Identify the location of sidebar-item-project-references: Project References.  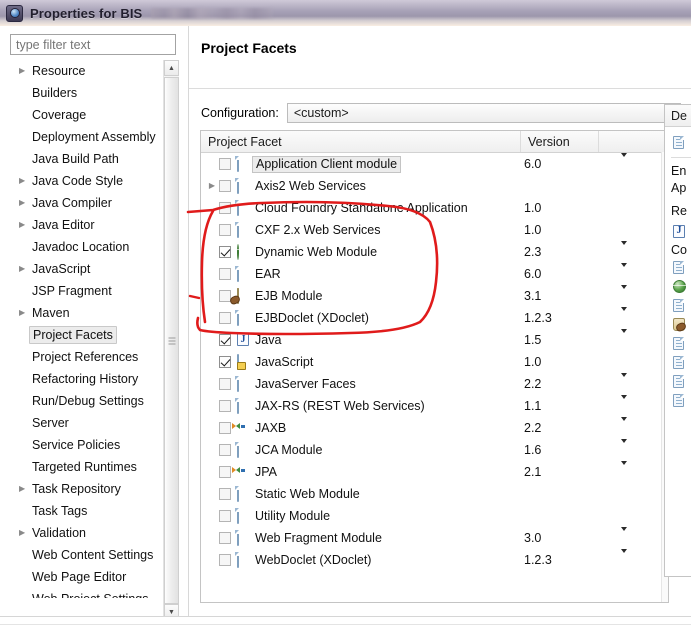
(93, 357).